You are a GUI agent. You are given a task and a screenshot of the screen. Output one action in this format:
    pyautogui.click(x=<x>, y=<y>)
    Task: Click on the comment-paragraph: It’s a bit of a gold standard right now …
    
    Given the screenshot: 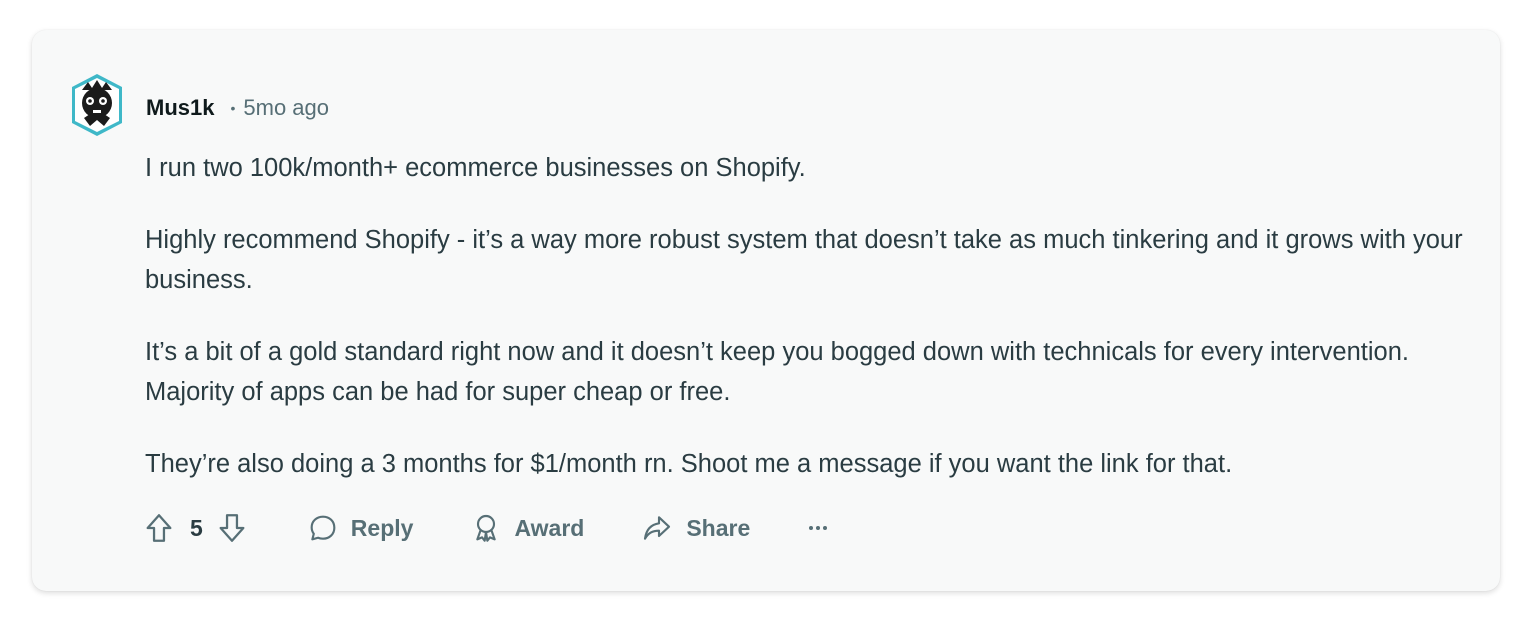 What is the action you would take?
    pyautogui.click(x=777, y=372)
    